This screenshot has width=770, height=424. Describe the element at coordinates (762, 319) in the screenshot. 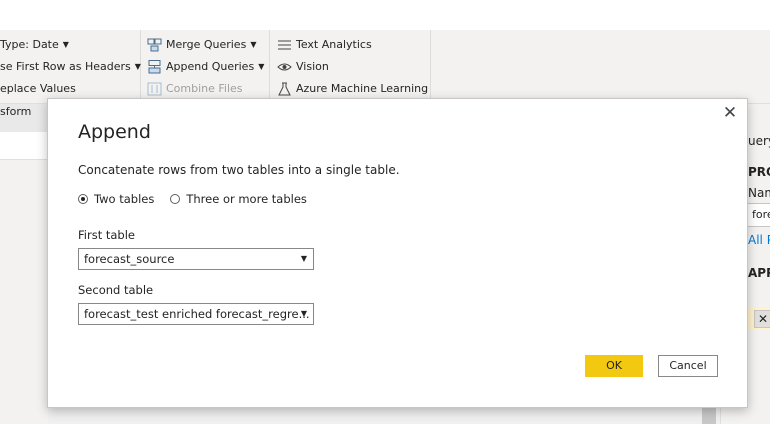

I see `delete-step-icon: ✕` at that location.